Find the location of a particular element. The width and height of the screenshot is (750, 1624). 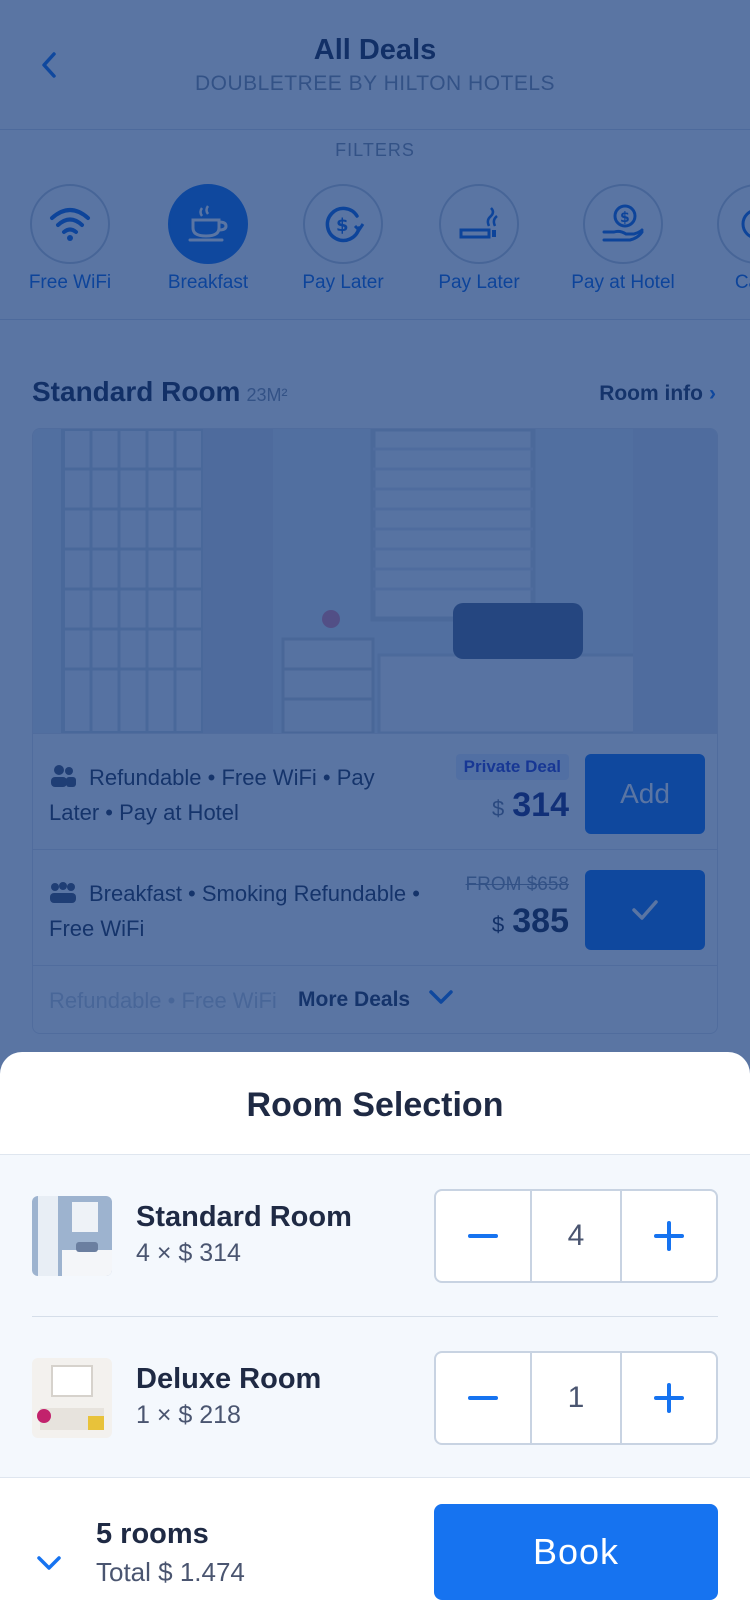

filter-pay-later: $ Pay Later is located at coordinates (343, 239).